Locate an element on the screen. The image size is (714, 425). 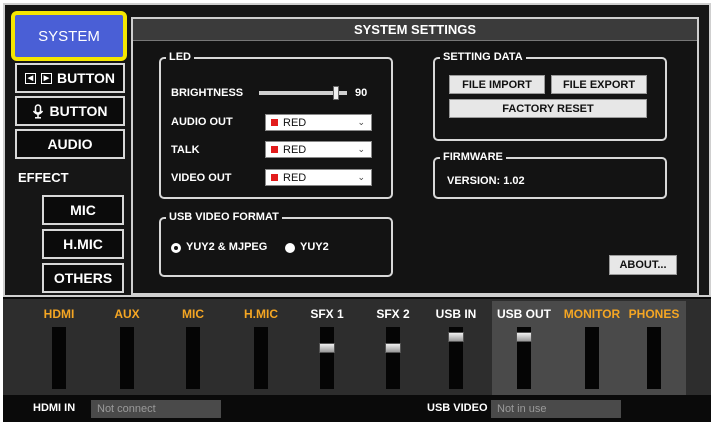
led-group-title: LED is located at coordinates (180, 57).